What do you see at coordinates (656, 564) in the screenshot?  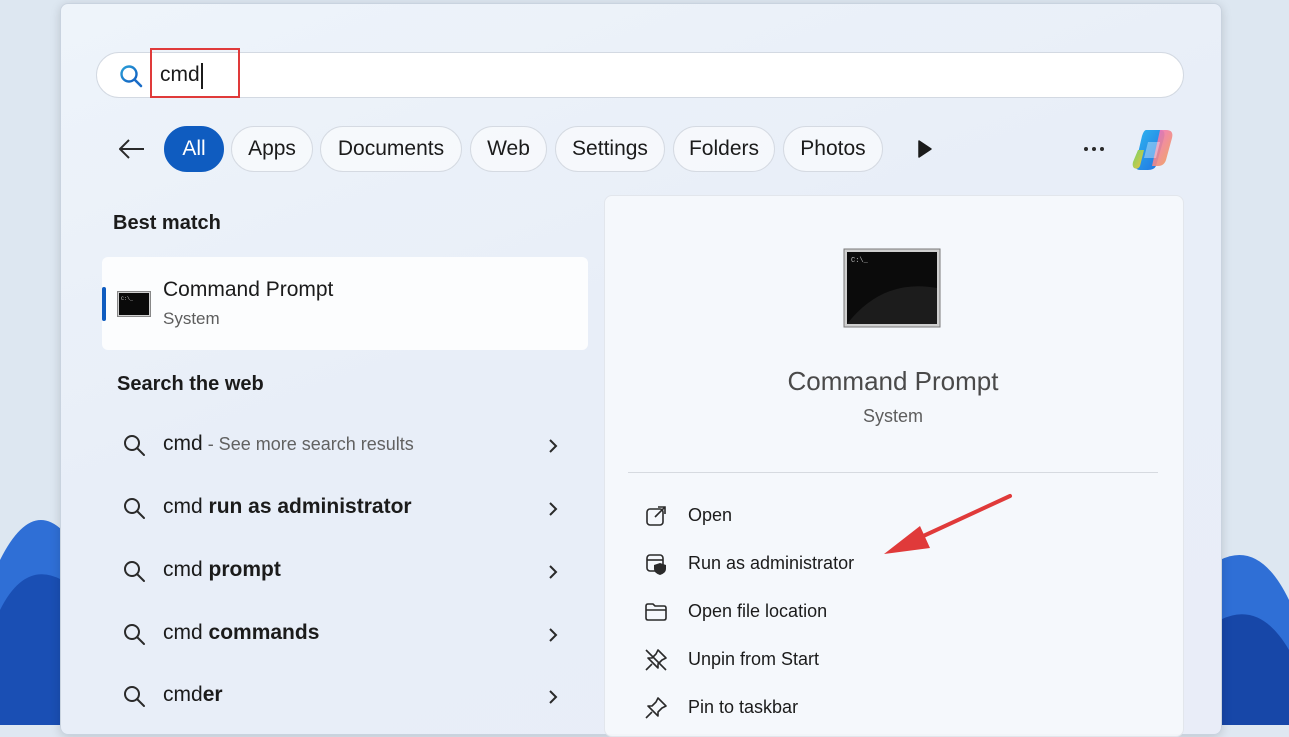 I see `shield-admin-icon` at bounding box center [656, 564].